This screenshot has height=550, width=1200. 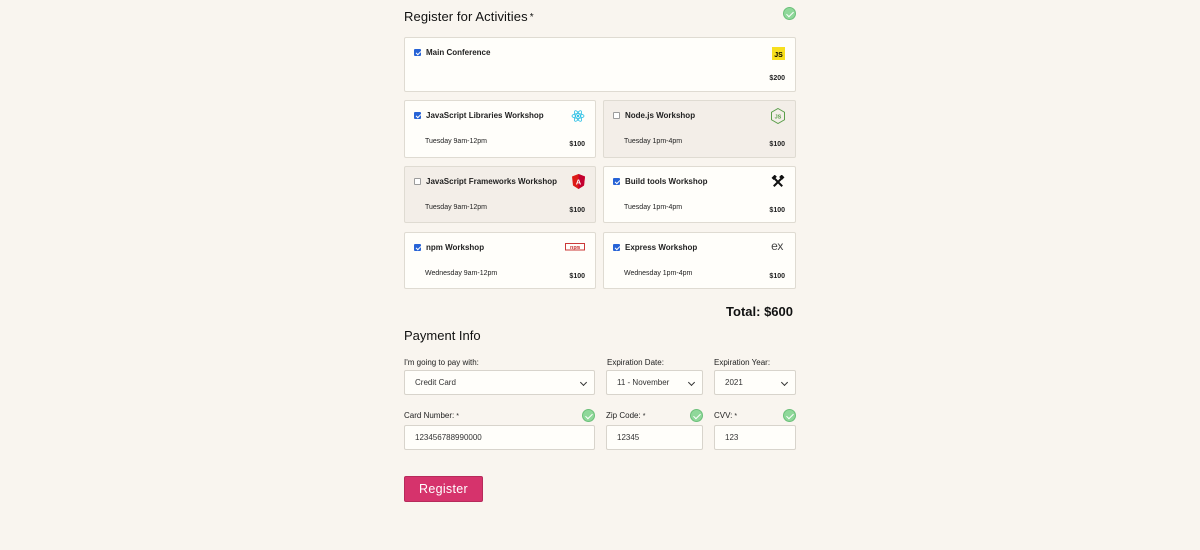 What do you see at coordinates (435, 382) in the screenshot?
I see `payment-method-value: Credit Card` at bounding box center [435, 382].